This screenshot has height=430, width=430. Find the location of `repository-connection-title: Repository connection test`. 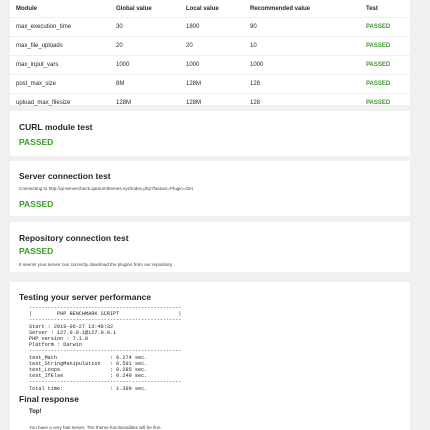

repository-connection-title: Repository connection test is located at coordinates (74, 238).